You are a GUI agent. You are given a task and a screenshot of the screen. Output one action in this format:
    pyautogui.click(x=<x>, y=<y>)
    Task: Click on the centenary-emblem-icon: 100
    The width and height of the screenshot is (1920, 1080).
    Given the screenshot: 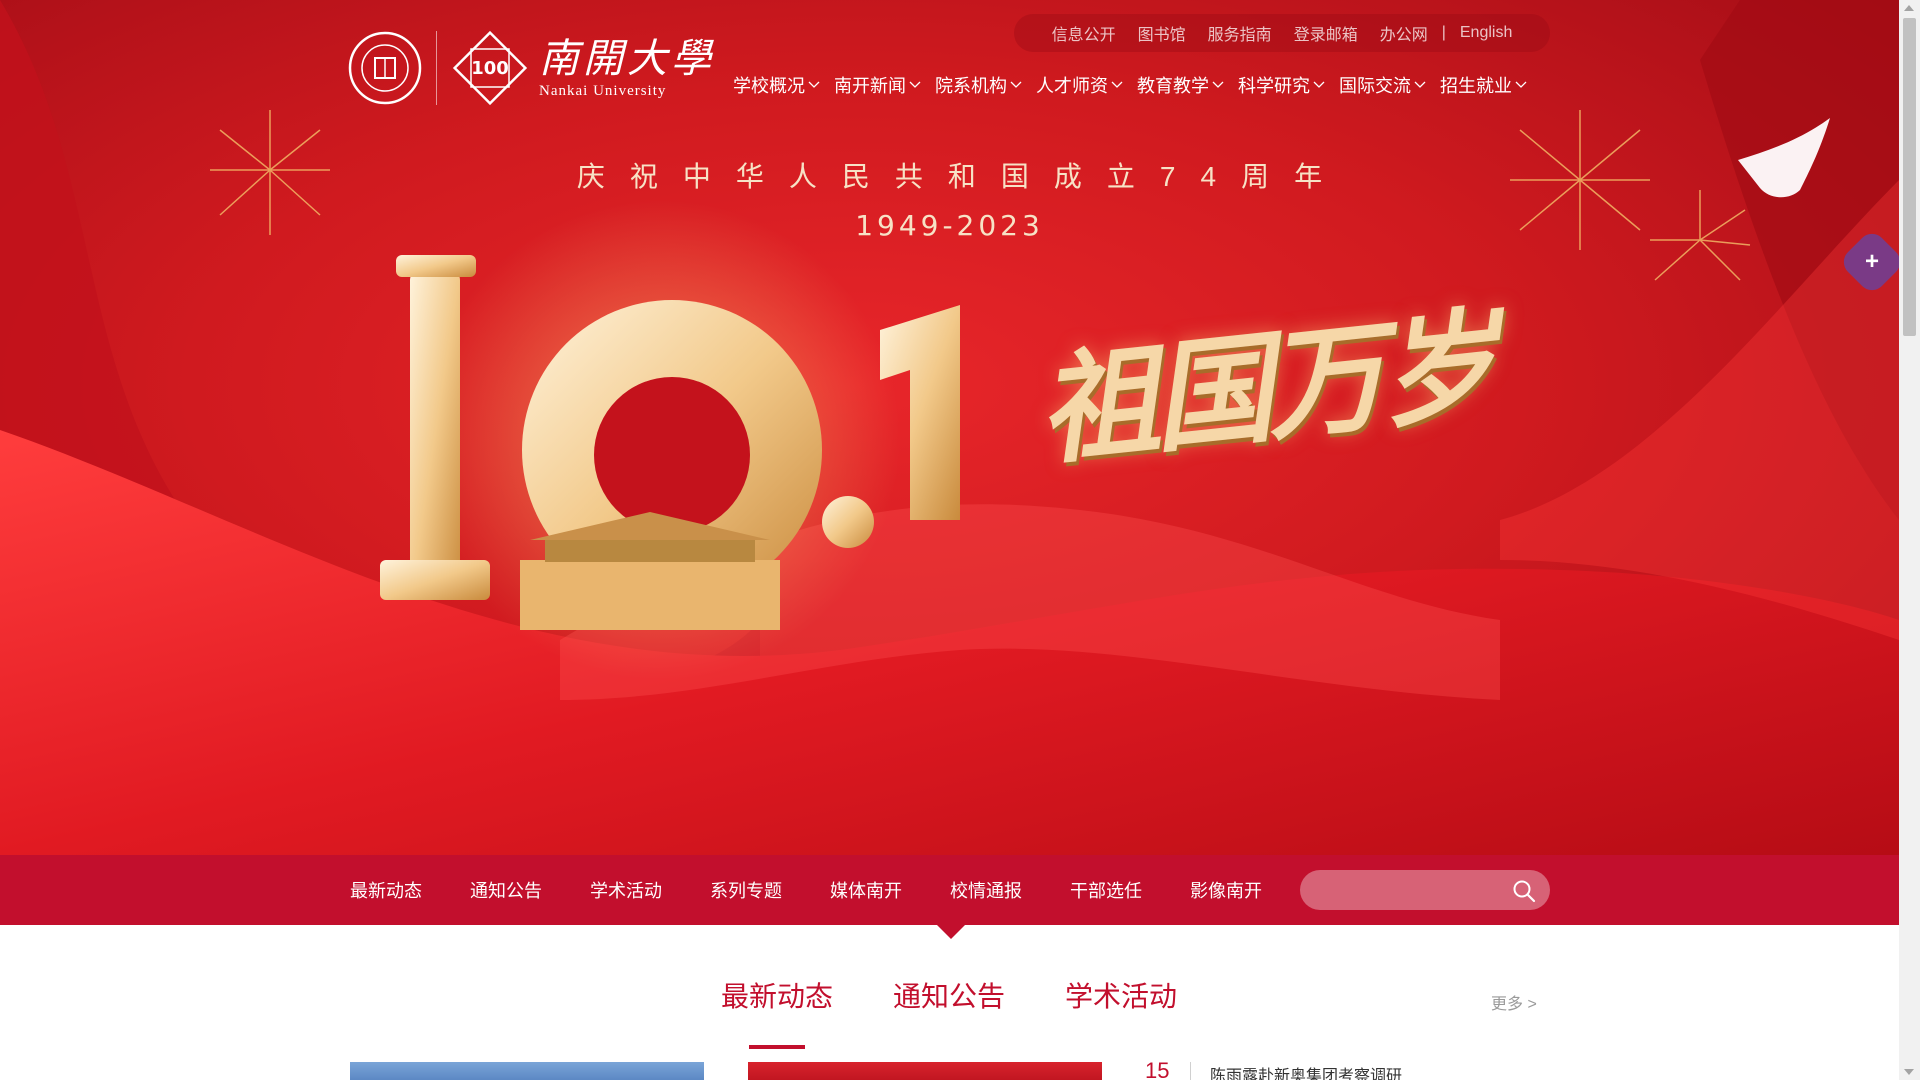 What is the action you would take?
    pyautogui.click(x=490, y=68)
    